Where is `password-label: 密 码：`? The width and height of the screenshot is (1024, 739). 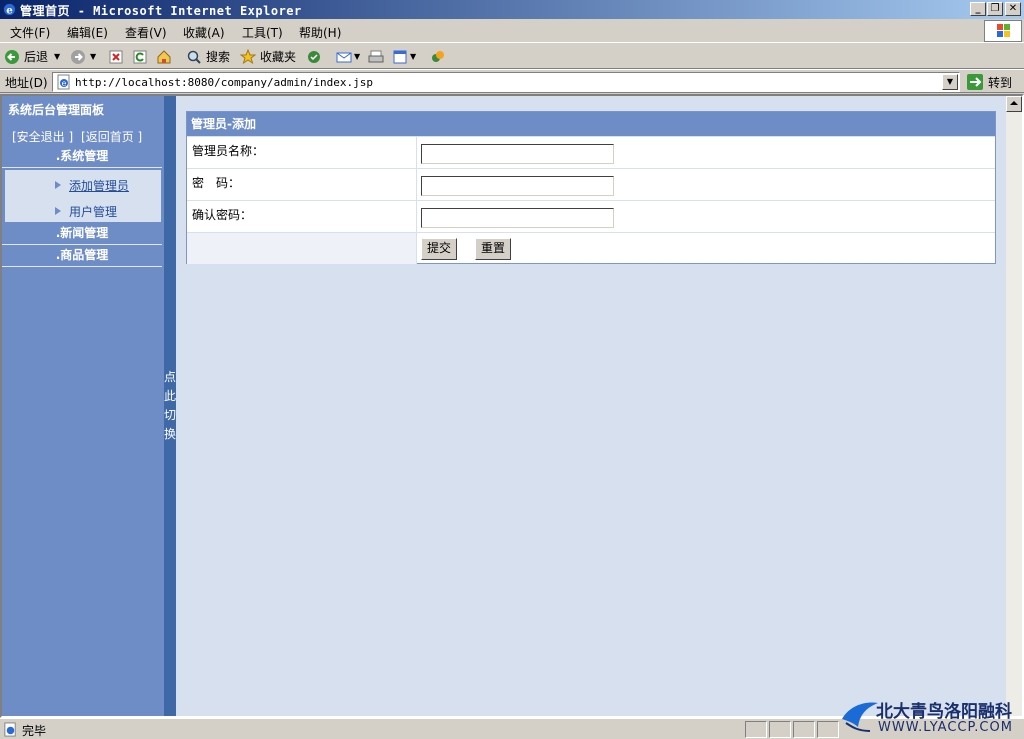 password-label: 密 码： is located at coordinates (302, 184).